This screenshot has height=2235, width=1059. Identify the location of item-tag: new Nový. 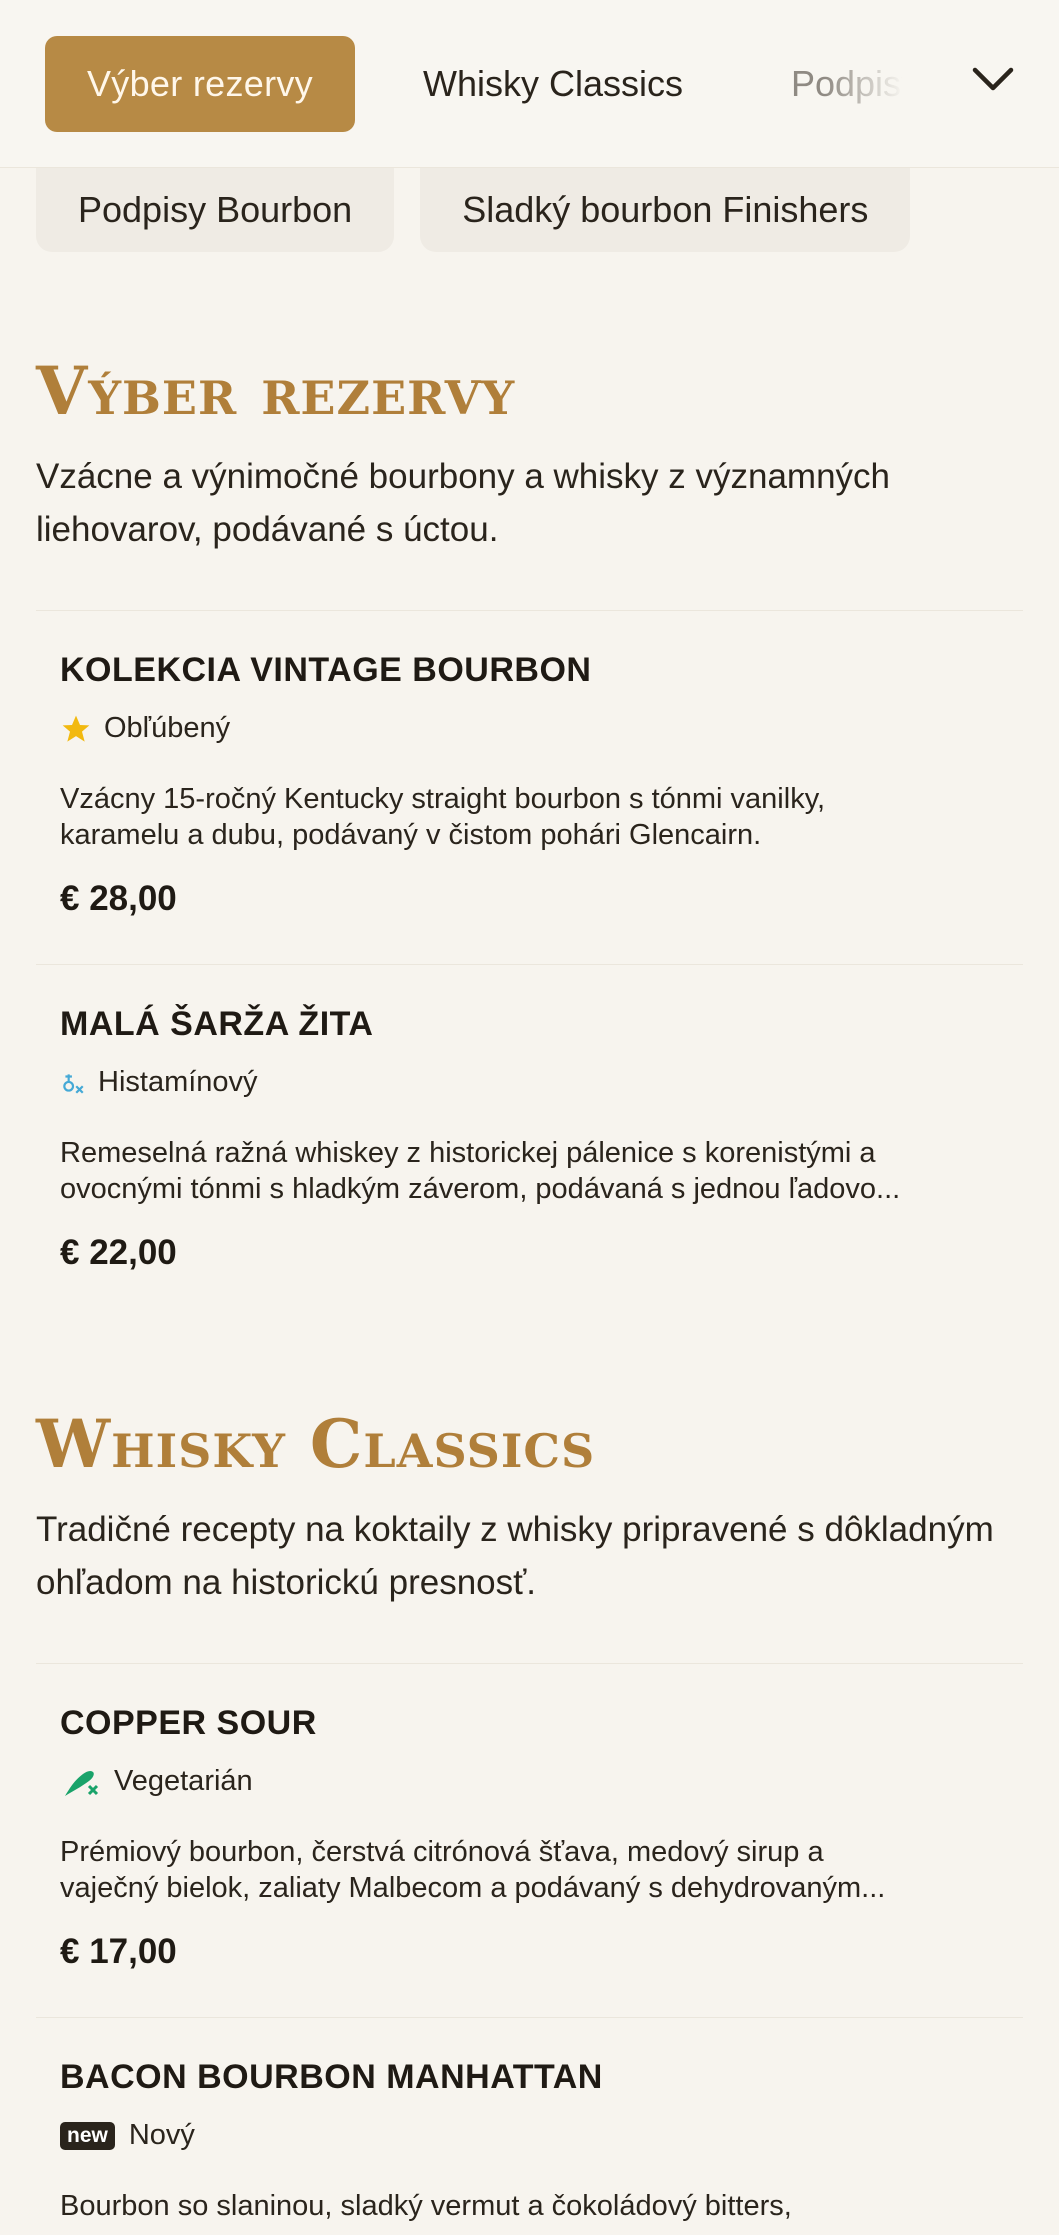
(529, 2135).